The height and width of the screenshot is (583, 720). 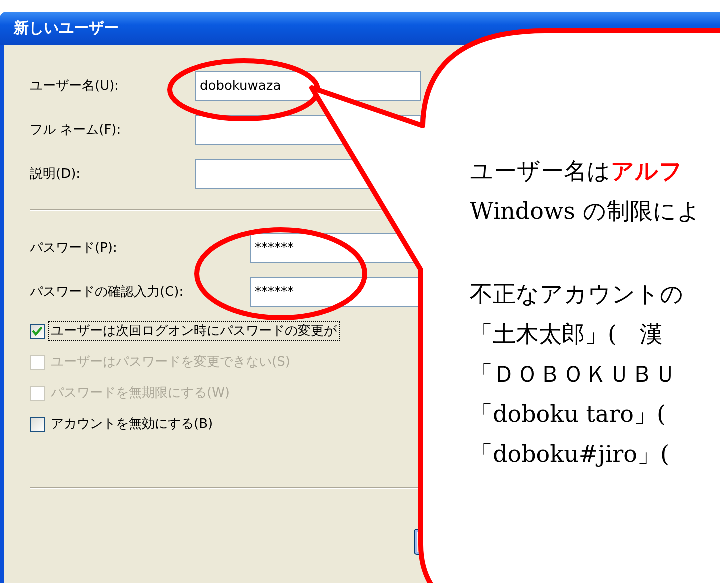 I want to click on callout-text: 「doboku#jiro」(, so click(x=570, y=455).